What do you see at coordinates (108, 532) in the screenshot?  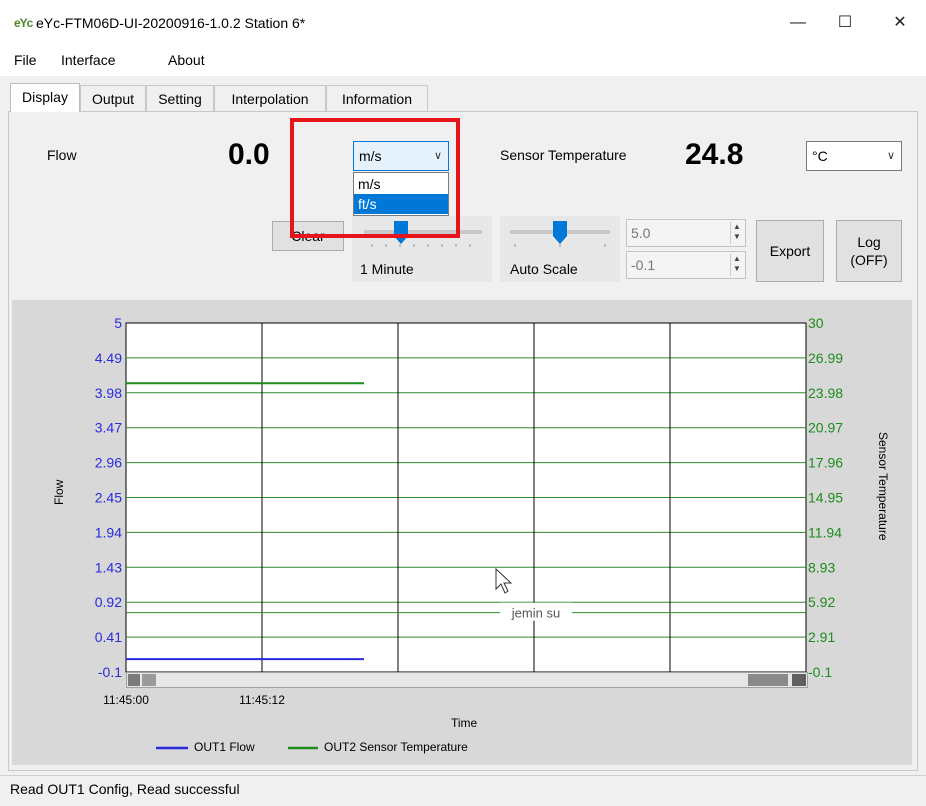 I see `y-tick-label: 1.94` at bounding box center [108, 532].